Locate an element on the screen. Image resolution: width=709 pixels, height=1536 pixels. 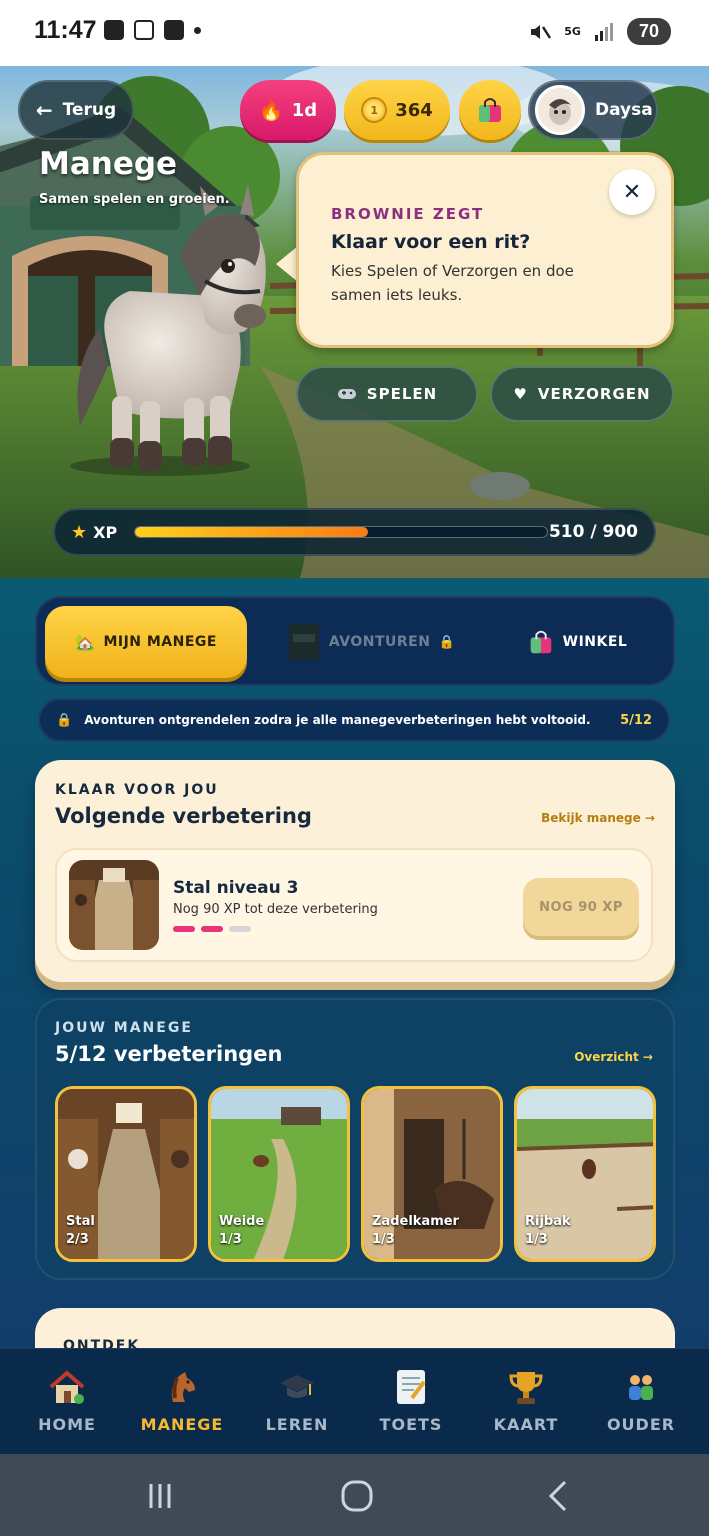
nav-label: LEREN is located at coordinates (297, 1424).